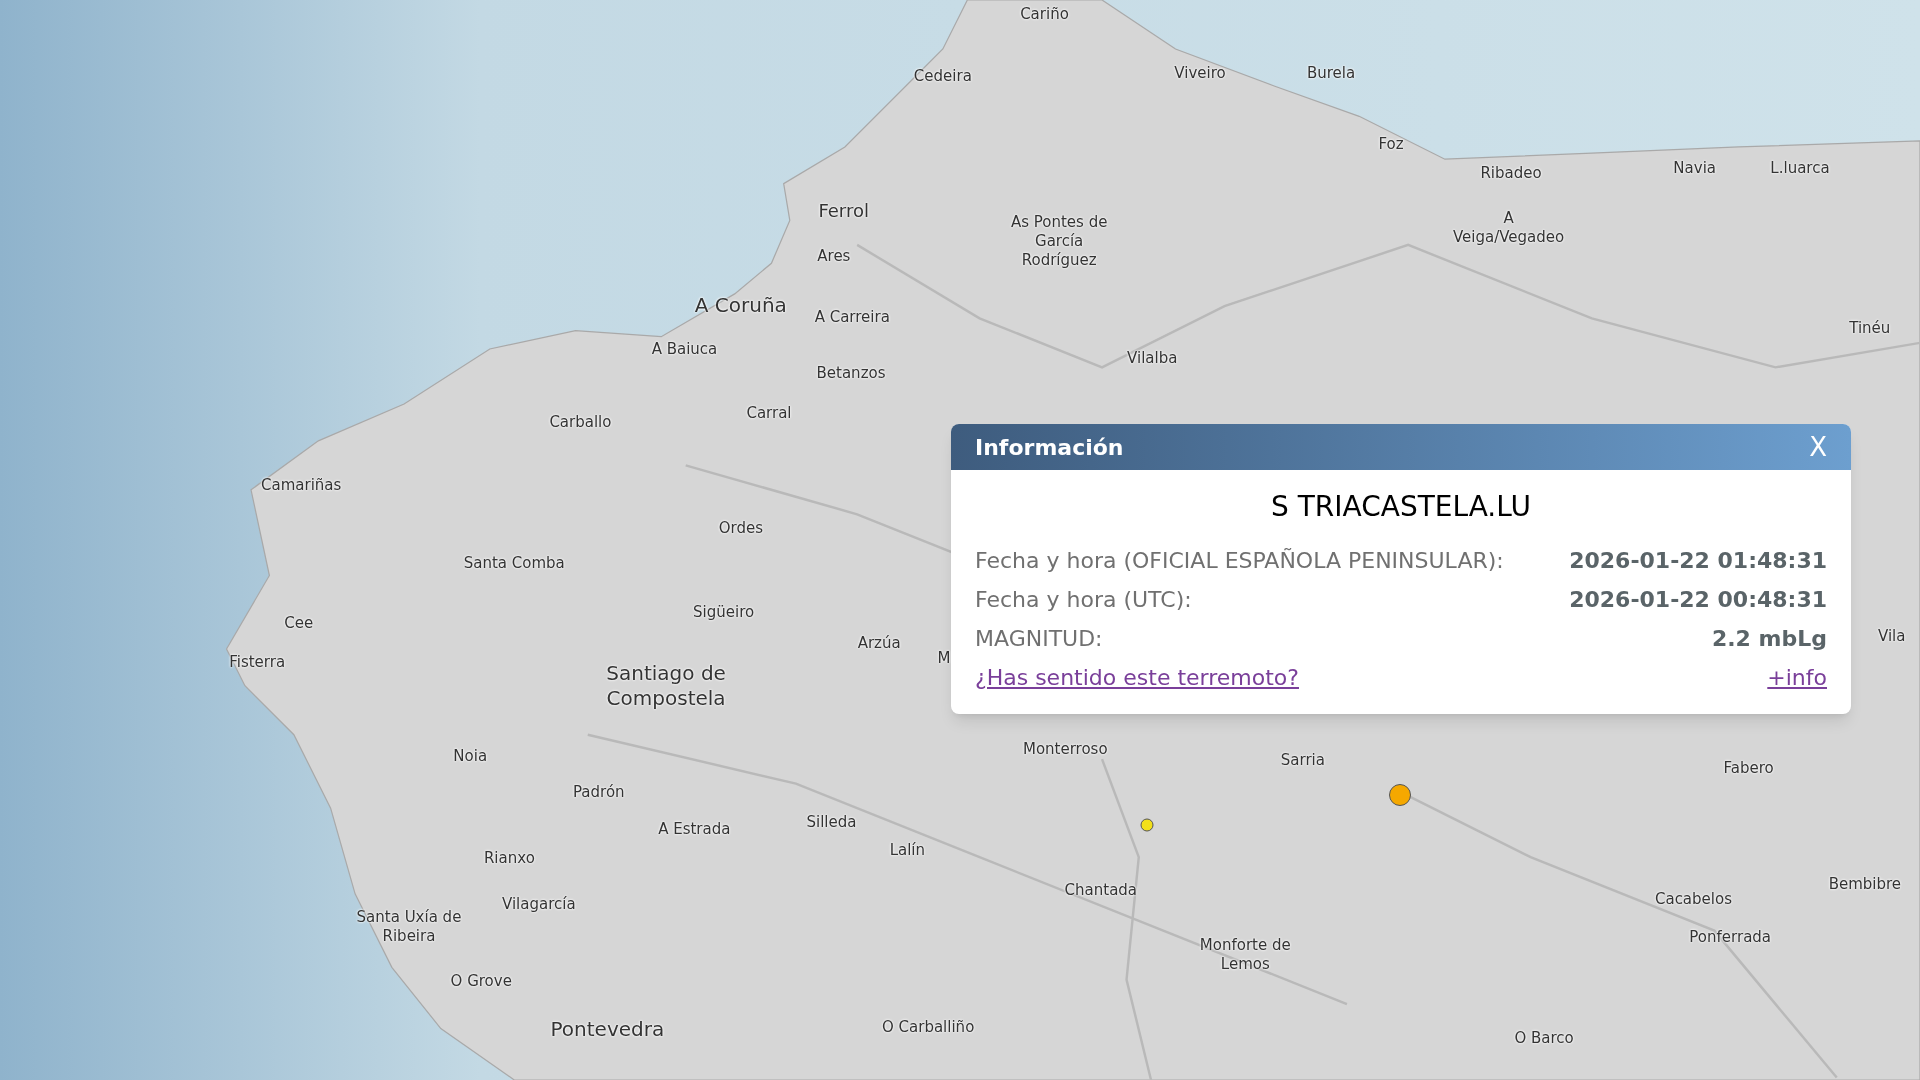  Describe the element at coordinates (1137, 677) in the screenshot. I see `felt-earthquake-link: ¿Has sentido este terremoto?` at that location.